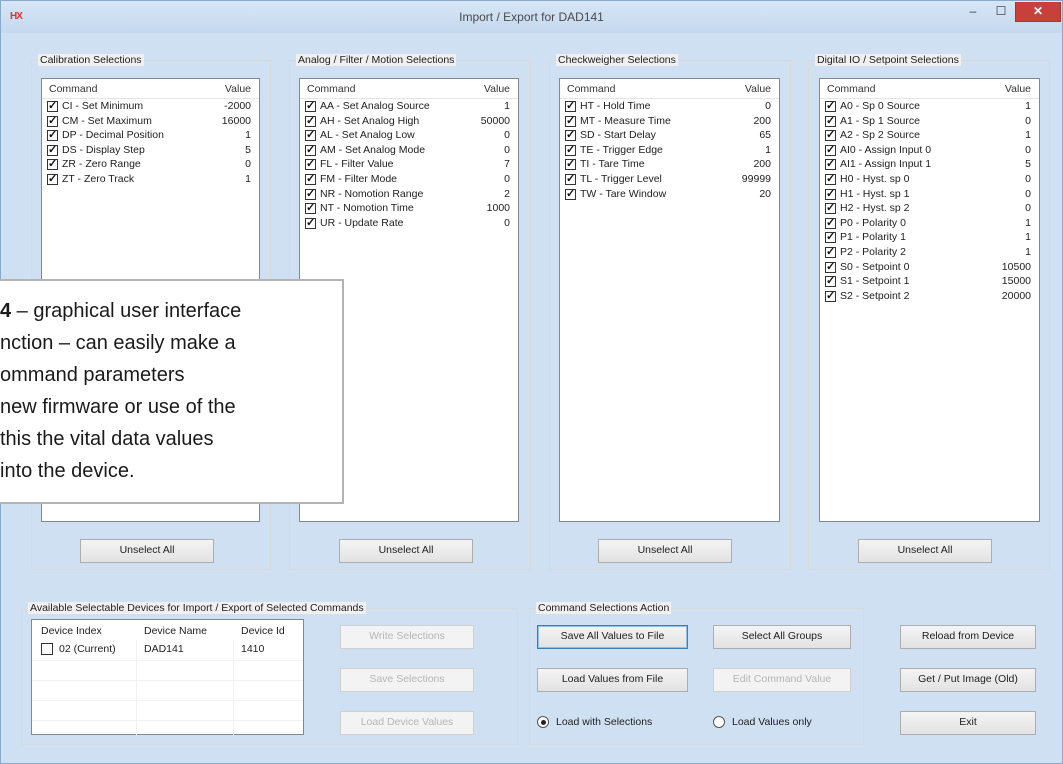 The image size is (1063, 764). I want to click on command-row: H2 - Hyst. sp 2 0, so click(929, 208).